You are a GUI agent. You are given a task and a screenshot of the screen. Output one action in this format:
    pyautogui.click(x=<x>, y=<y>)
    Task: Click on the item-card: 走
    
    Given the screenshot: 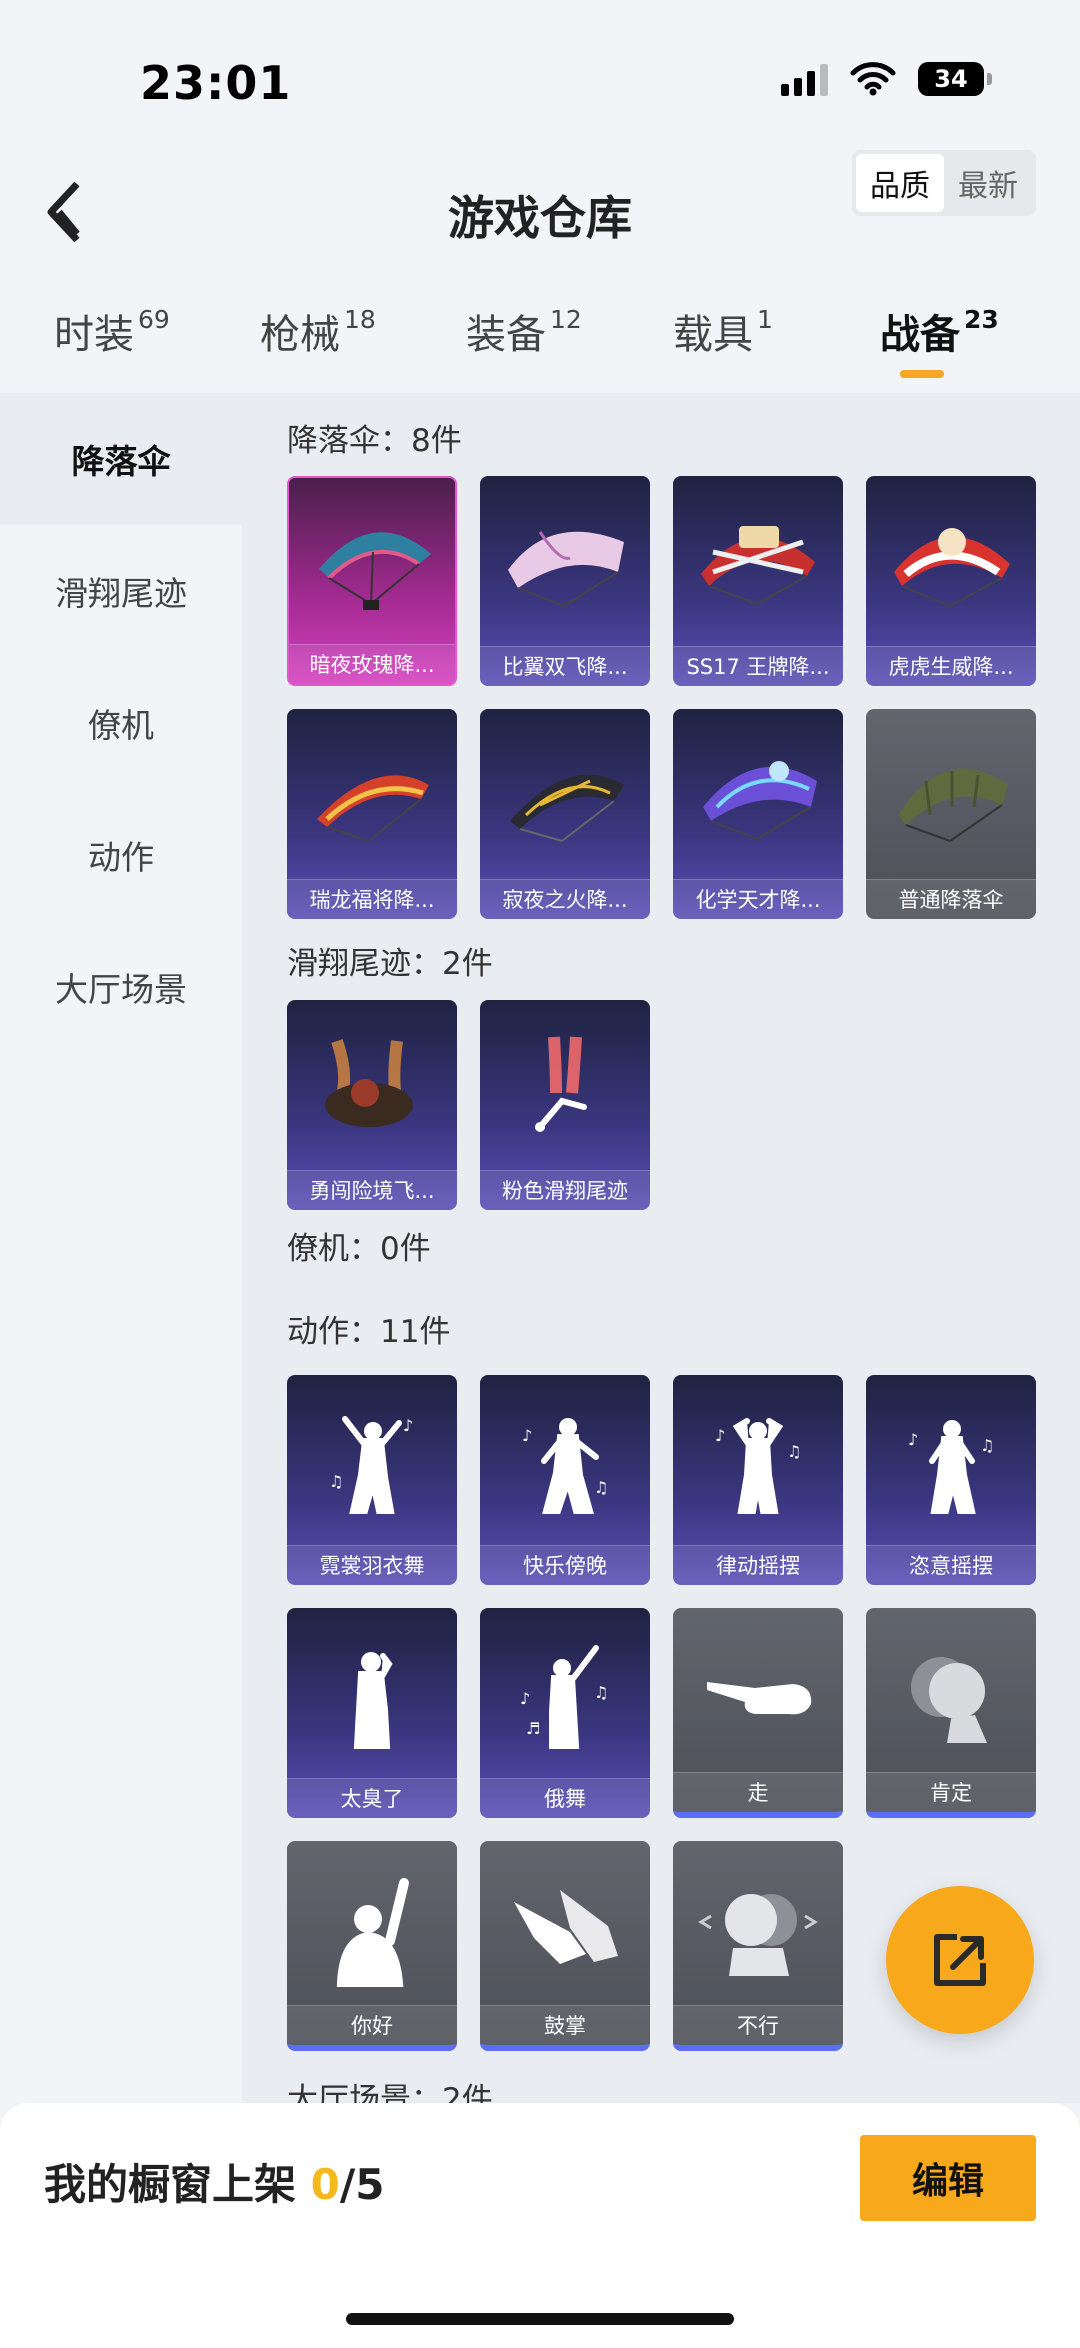 What is the action you would take?
    pyautogui.click(x=758, y=1713)
    